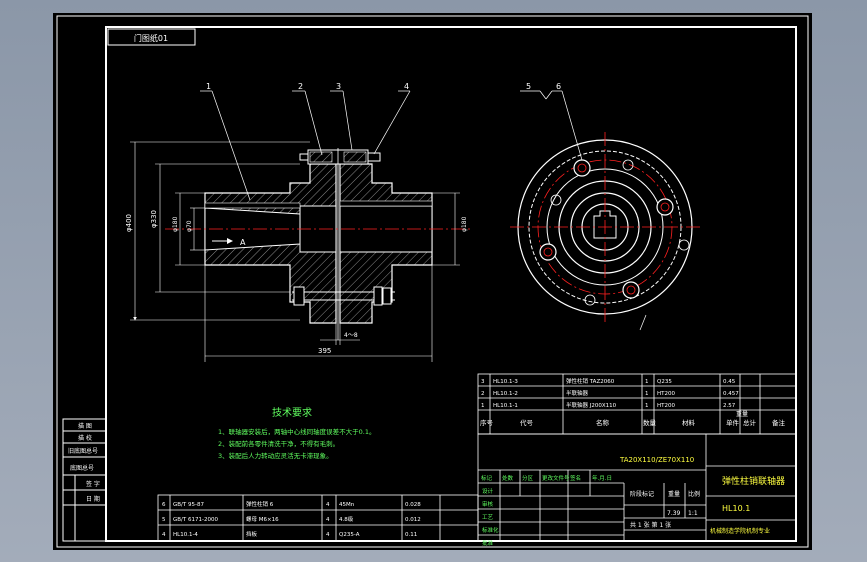  I want to click on title-rev-label: 分区, so click(528, 478).